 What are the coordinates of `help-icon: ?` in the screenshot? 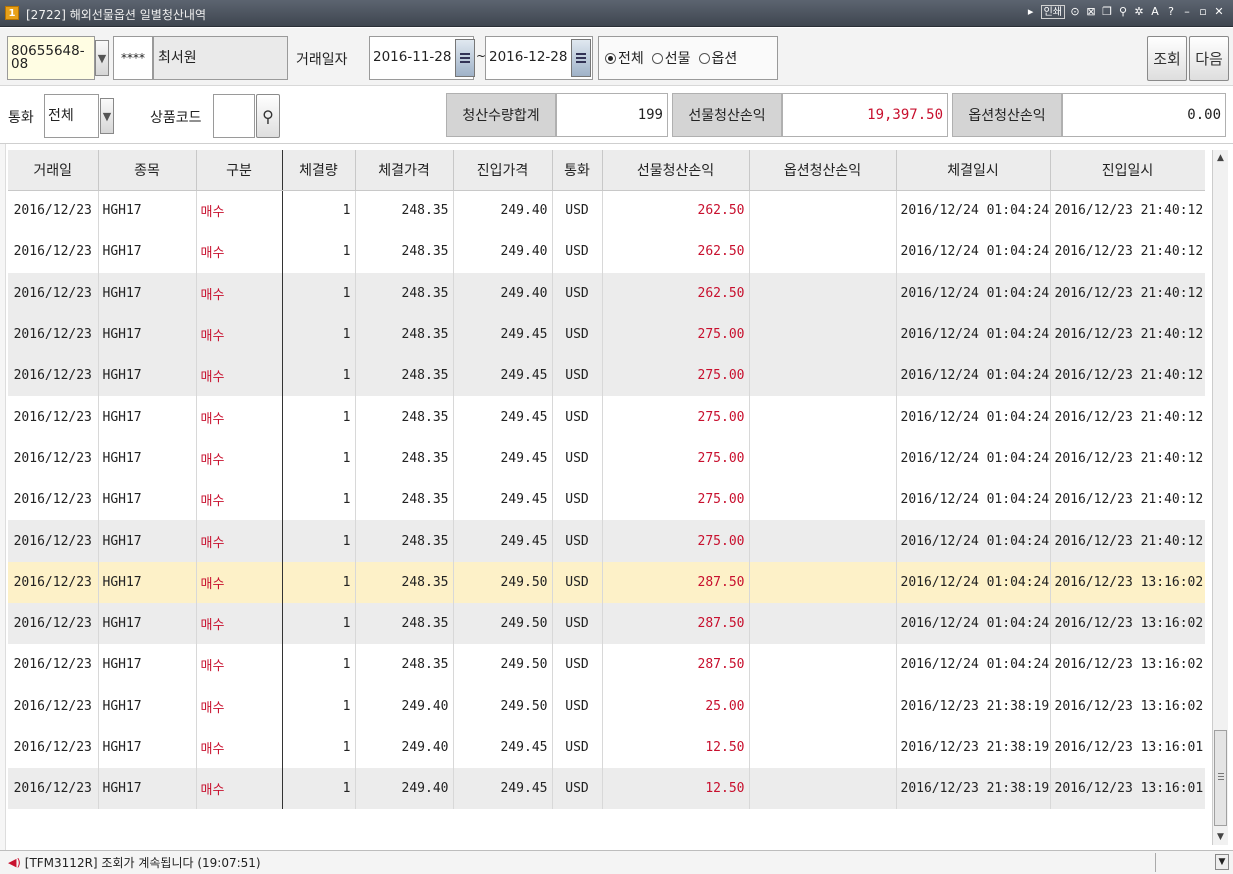 It's located at (1171, 12).